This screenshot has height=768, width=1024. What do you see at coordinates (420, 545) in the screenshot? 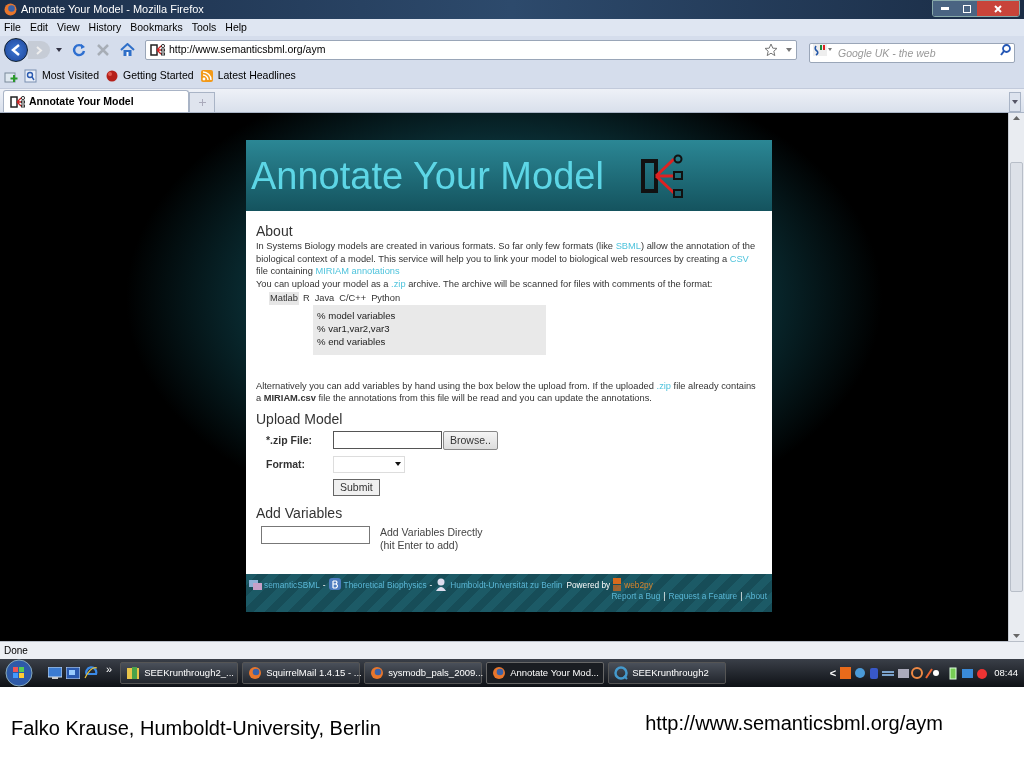
I see `hint-text: (hit Enter to add)` at bounding box center [420, 545].